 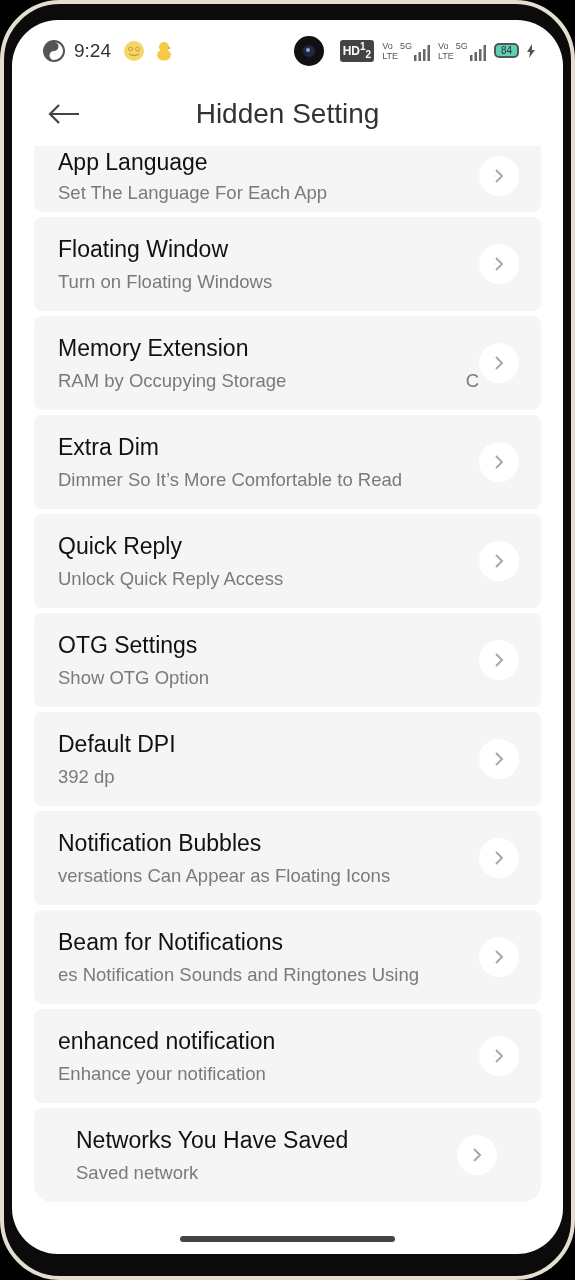 What do you see at coordinates (144, 249) in the screenshot?
I see `setting-title: Floating Window` at bounding box center [144, 249].